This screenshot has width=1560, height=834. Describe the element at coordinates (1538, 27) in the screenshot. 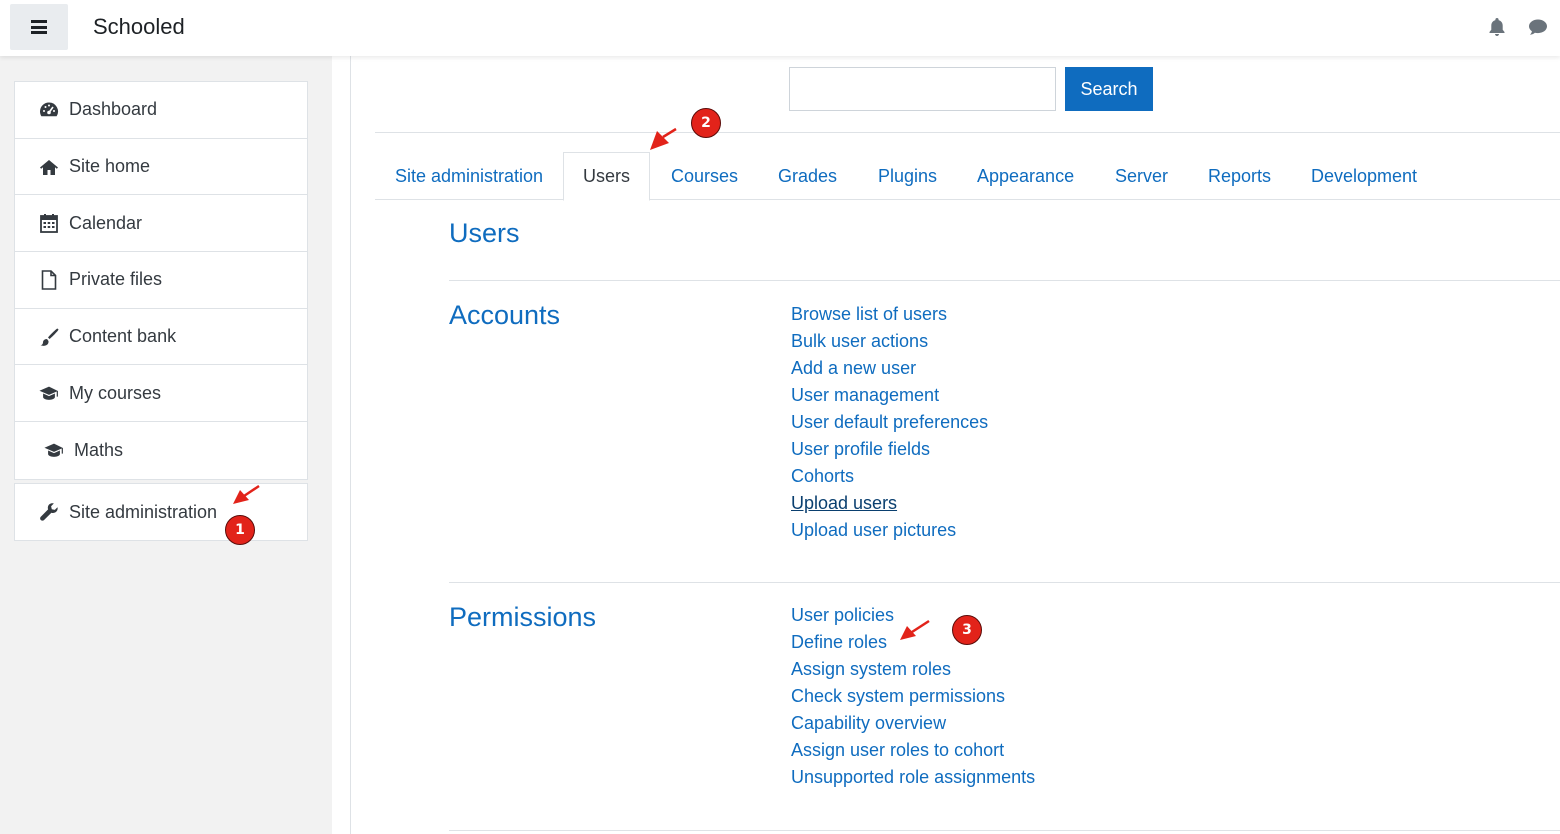

I see `chat-bubble-icon` at that location.